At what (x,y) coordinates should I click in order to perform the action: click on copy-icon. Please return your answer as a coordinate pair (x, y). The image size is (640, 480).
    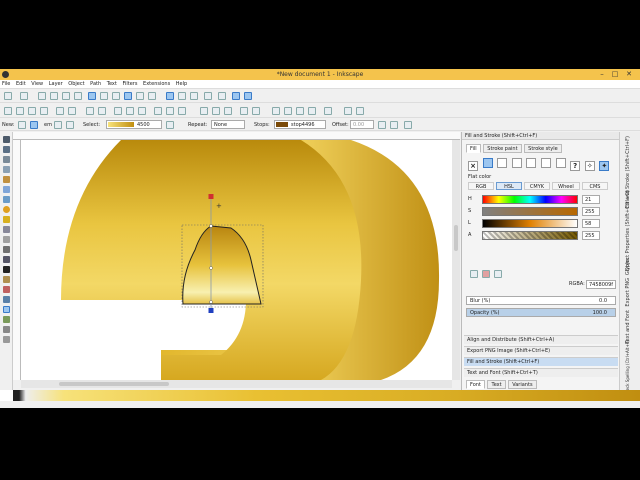
    Looking at the image, I should click on (118, 111).